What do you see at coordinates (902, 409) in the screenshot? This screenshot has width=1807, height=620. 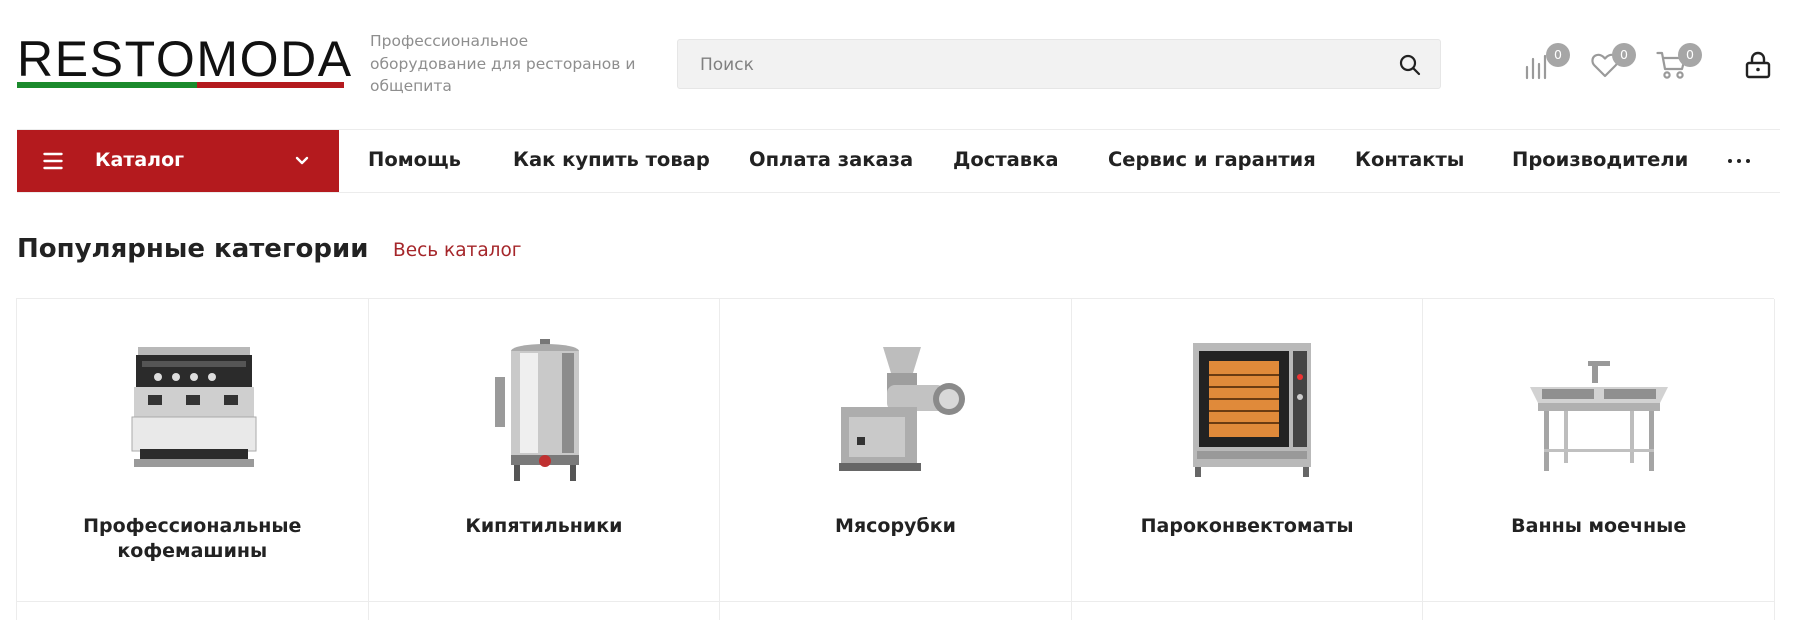 I see `meat-grinder-image` at bounding box center [902, 409].